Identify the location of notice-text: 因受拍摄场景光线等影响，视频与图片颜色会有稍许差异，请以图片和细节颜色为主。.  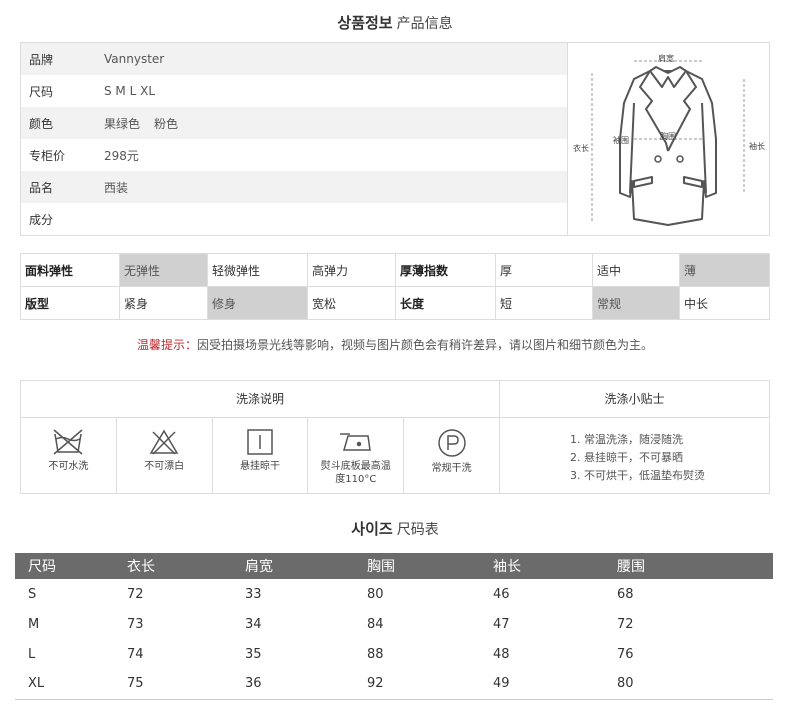
(425, 345).